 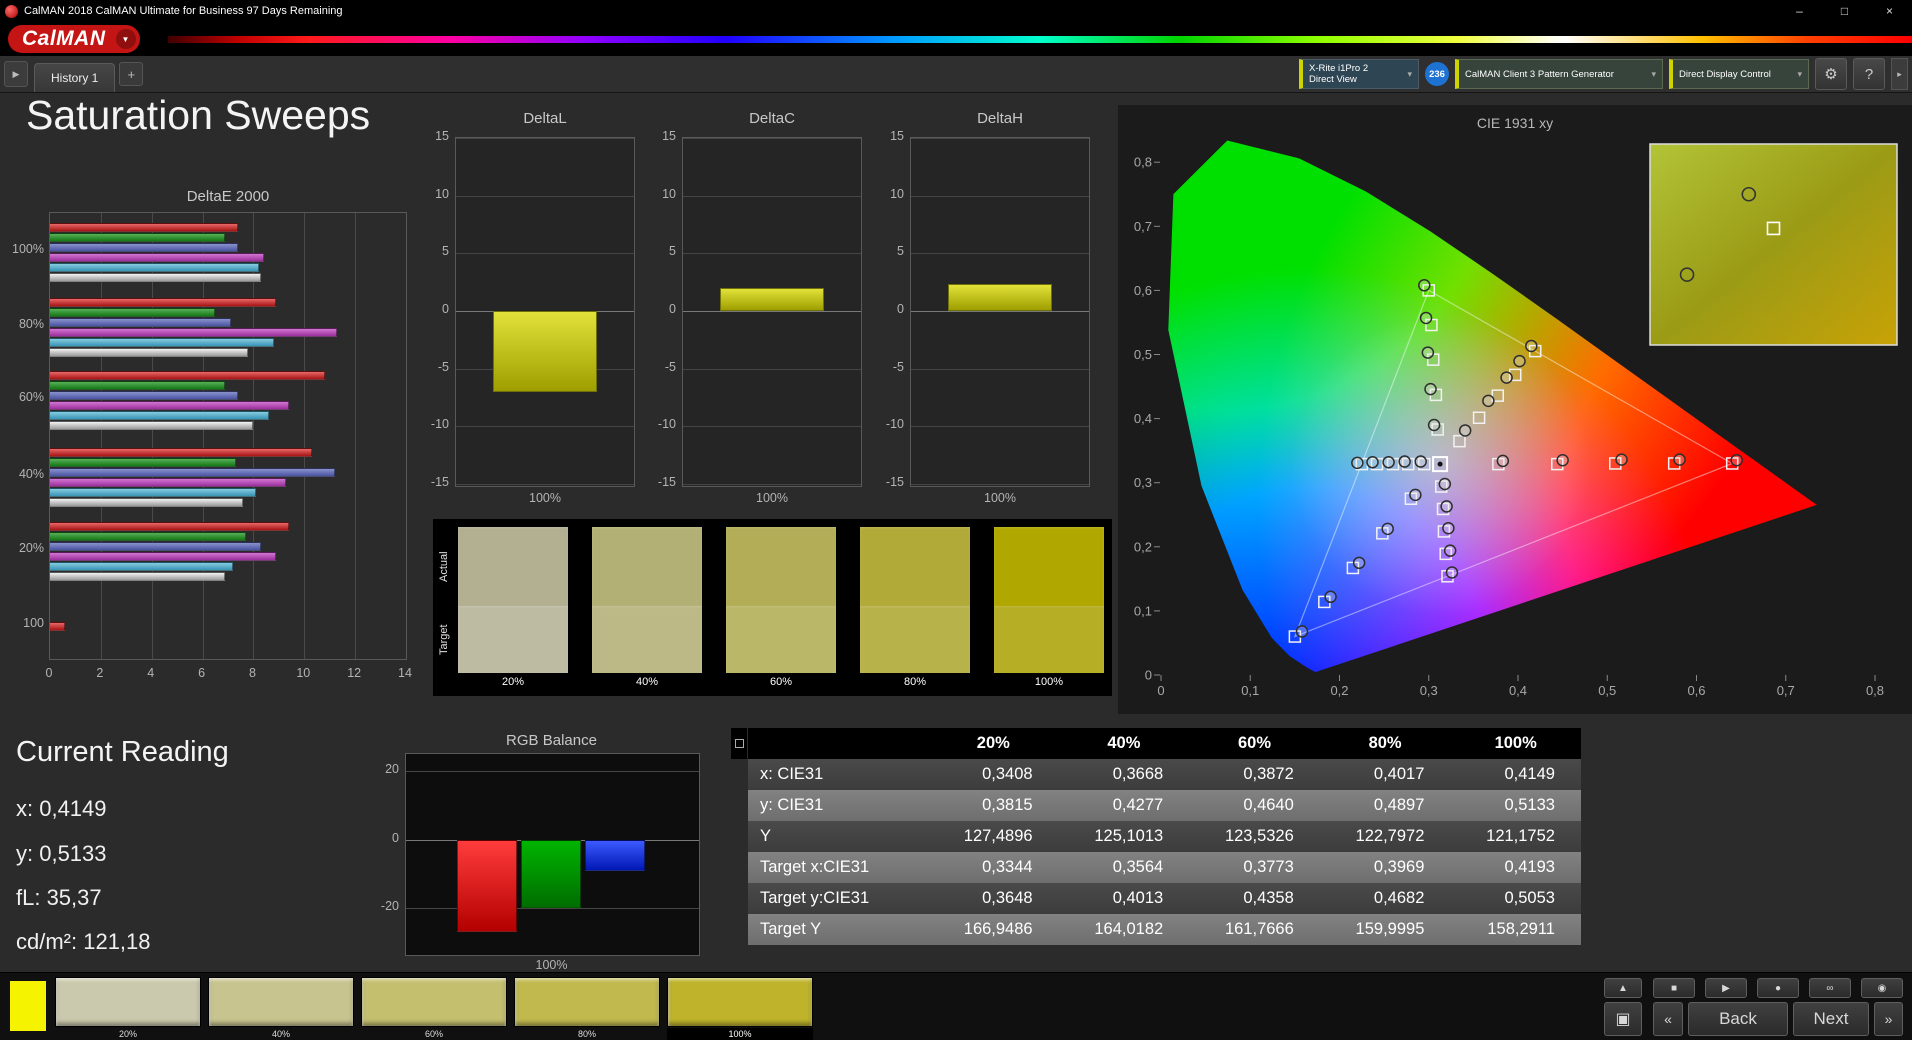 I want to click on deltae-y-tick-label: 100, so click(x=33, y=623).